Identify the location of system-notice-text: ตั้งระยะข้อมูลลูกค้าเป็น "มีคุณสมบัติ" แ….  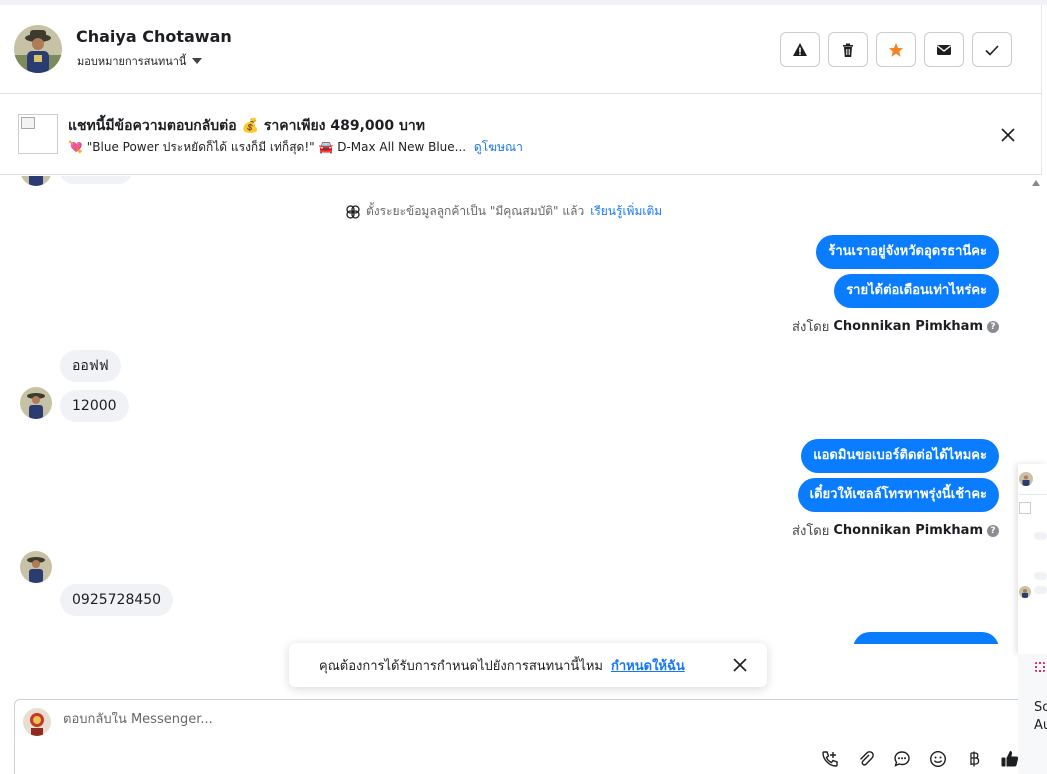
(475, 211).